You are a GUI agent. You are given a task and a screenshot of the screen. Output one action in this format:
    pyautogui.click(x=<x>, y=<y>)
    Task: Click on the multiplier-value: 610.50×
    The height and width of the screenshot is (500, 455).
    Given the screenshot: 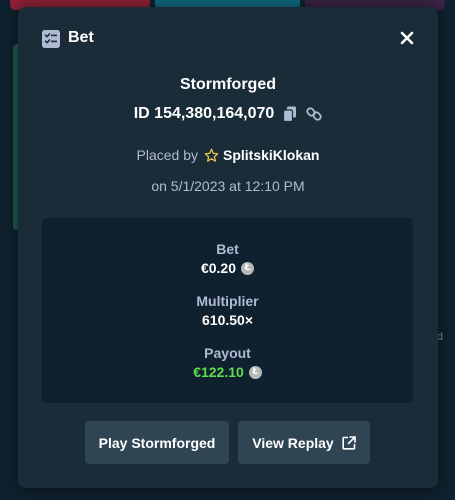 What is the action you would take?
    pyautogui.click(x=227, y=320)
    